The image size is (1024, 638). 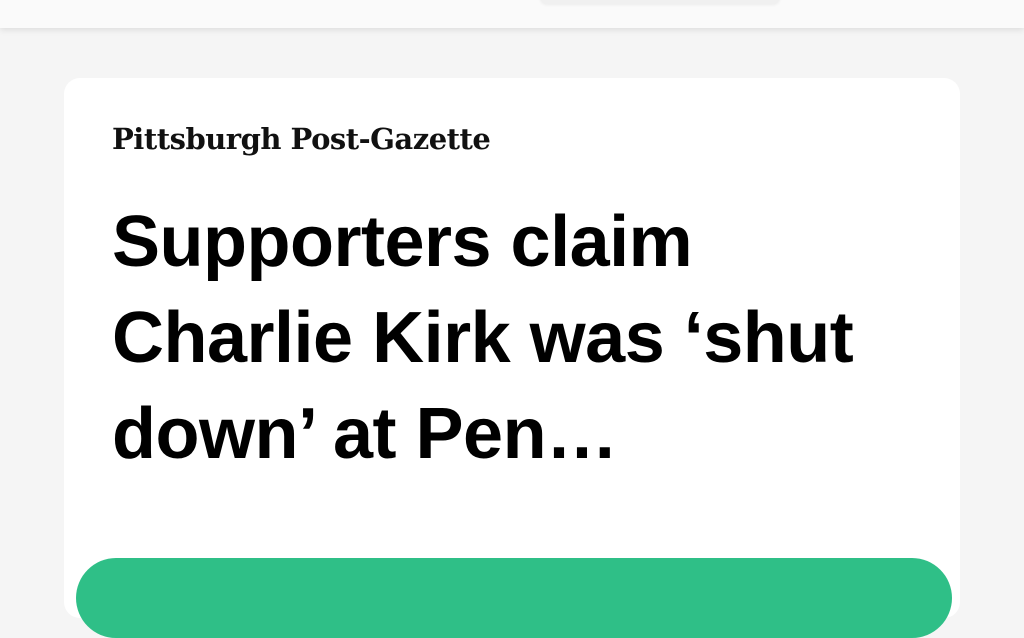 What do you see at coordinates (301, 139) in the screenshot?
I see `publisher-logo: Pittsburgh Post-Gazette` at bounding box center [301, 139].